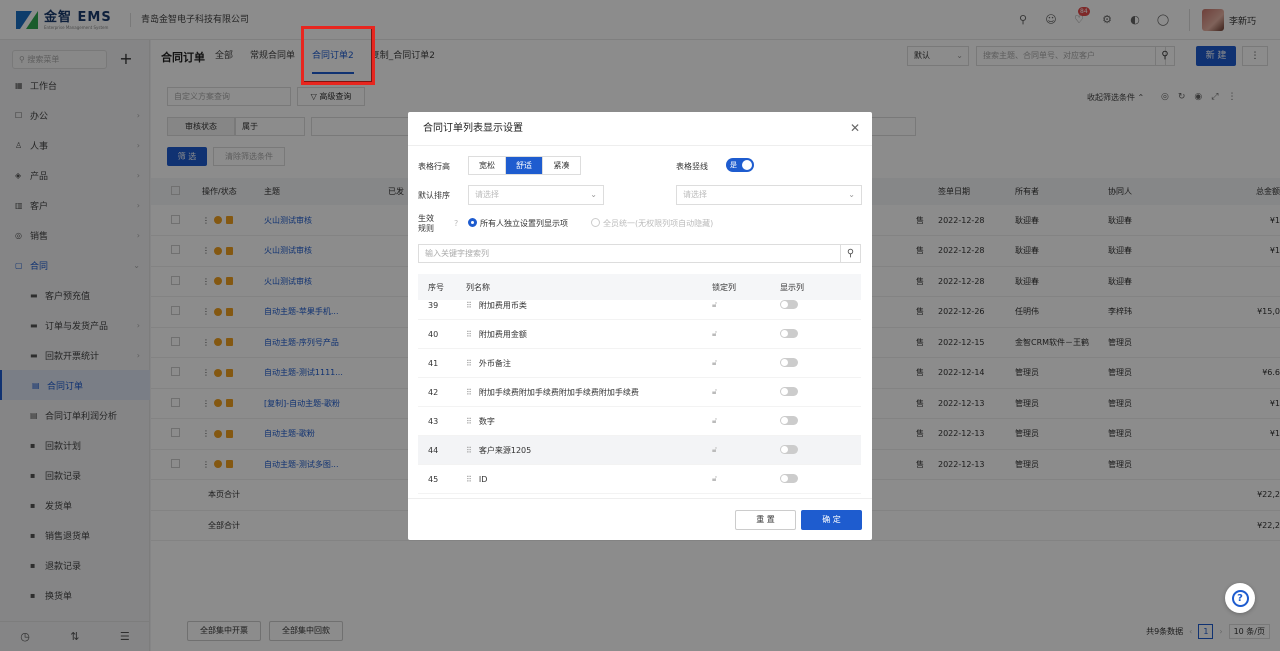 Image resolution: width=1280 pixels, height=651 pixels. What do you see at coordinates (561, 165) in the screenshot?
I see `row-height-compact: 紧凑` at bounding box center [561, 165].